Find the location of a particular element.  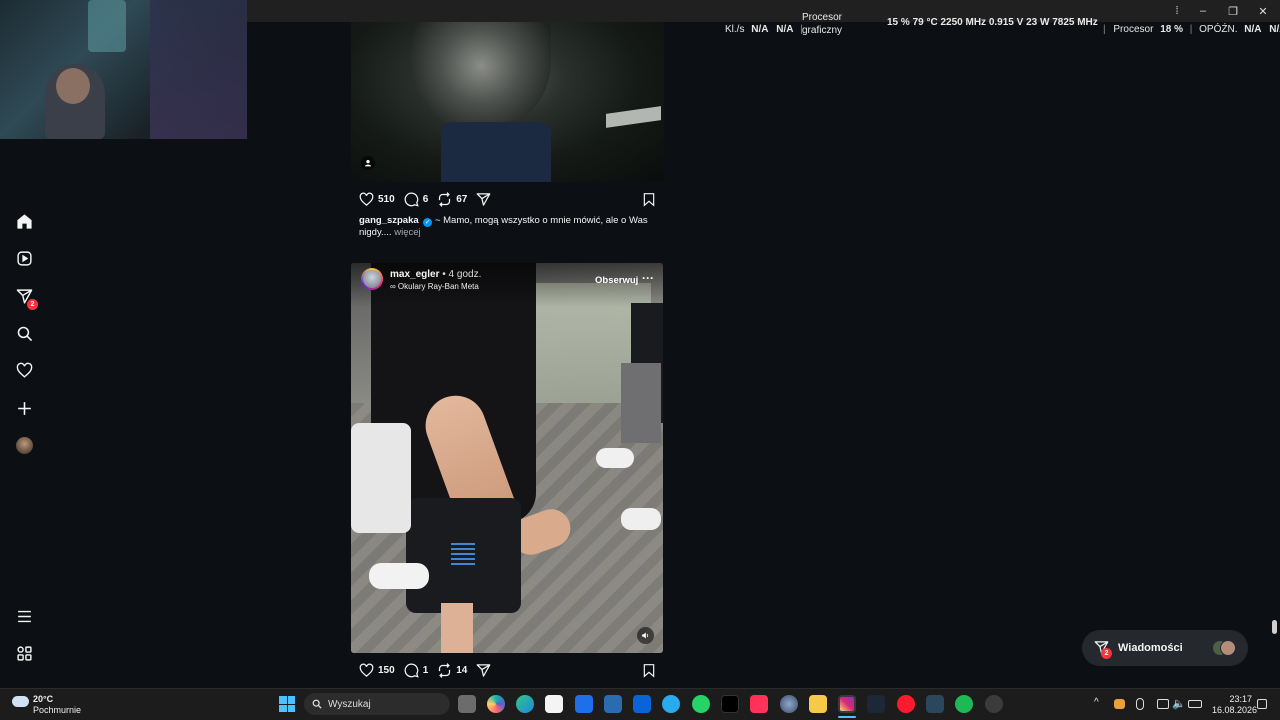

post-2-avatar is located at coordinates (372, 279).